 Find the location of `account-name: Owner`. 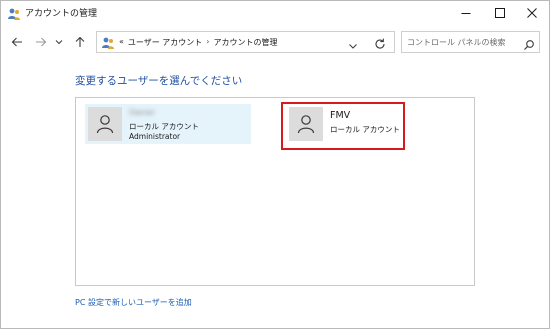

account-name: Owner is located at coordinates (142, 112).